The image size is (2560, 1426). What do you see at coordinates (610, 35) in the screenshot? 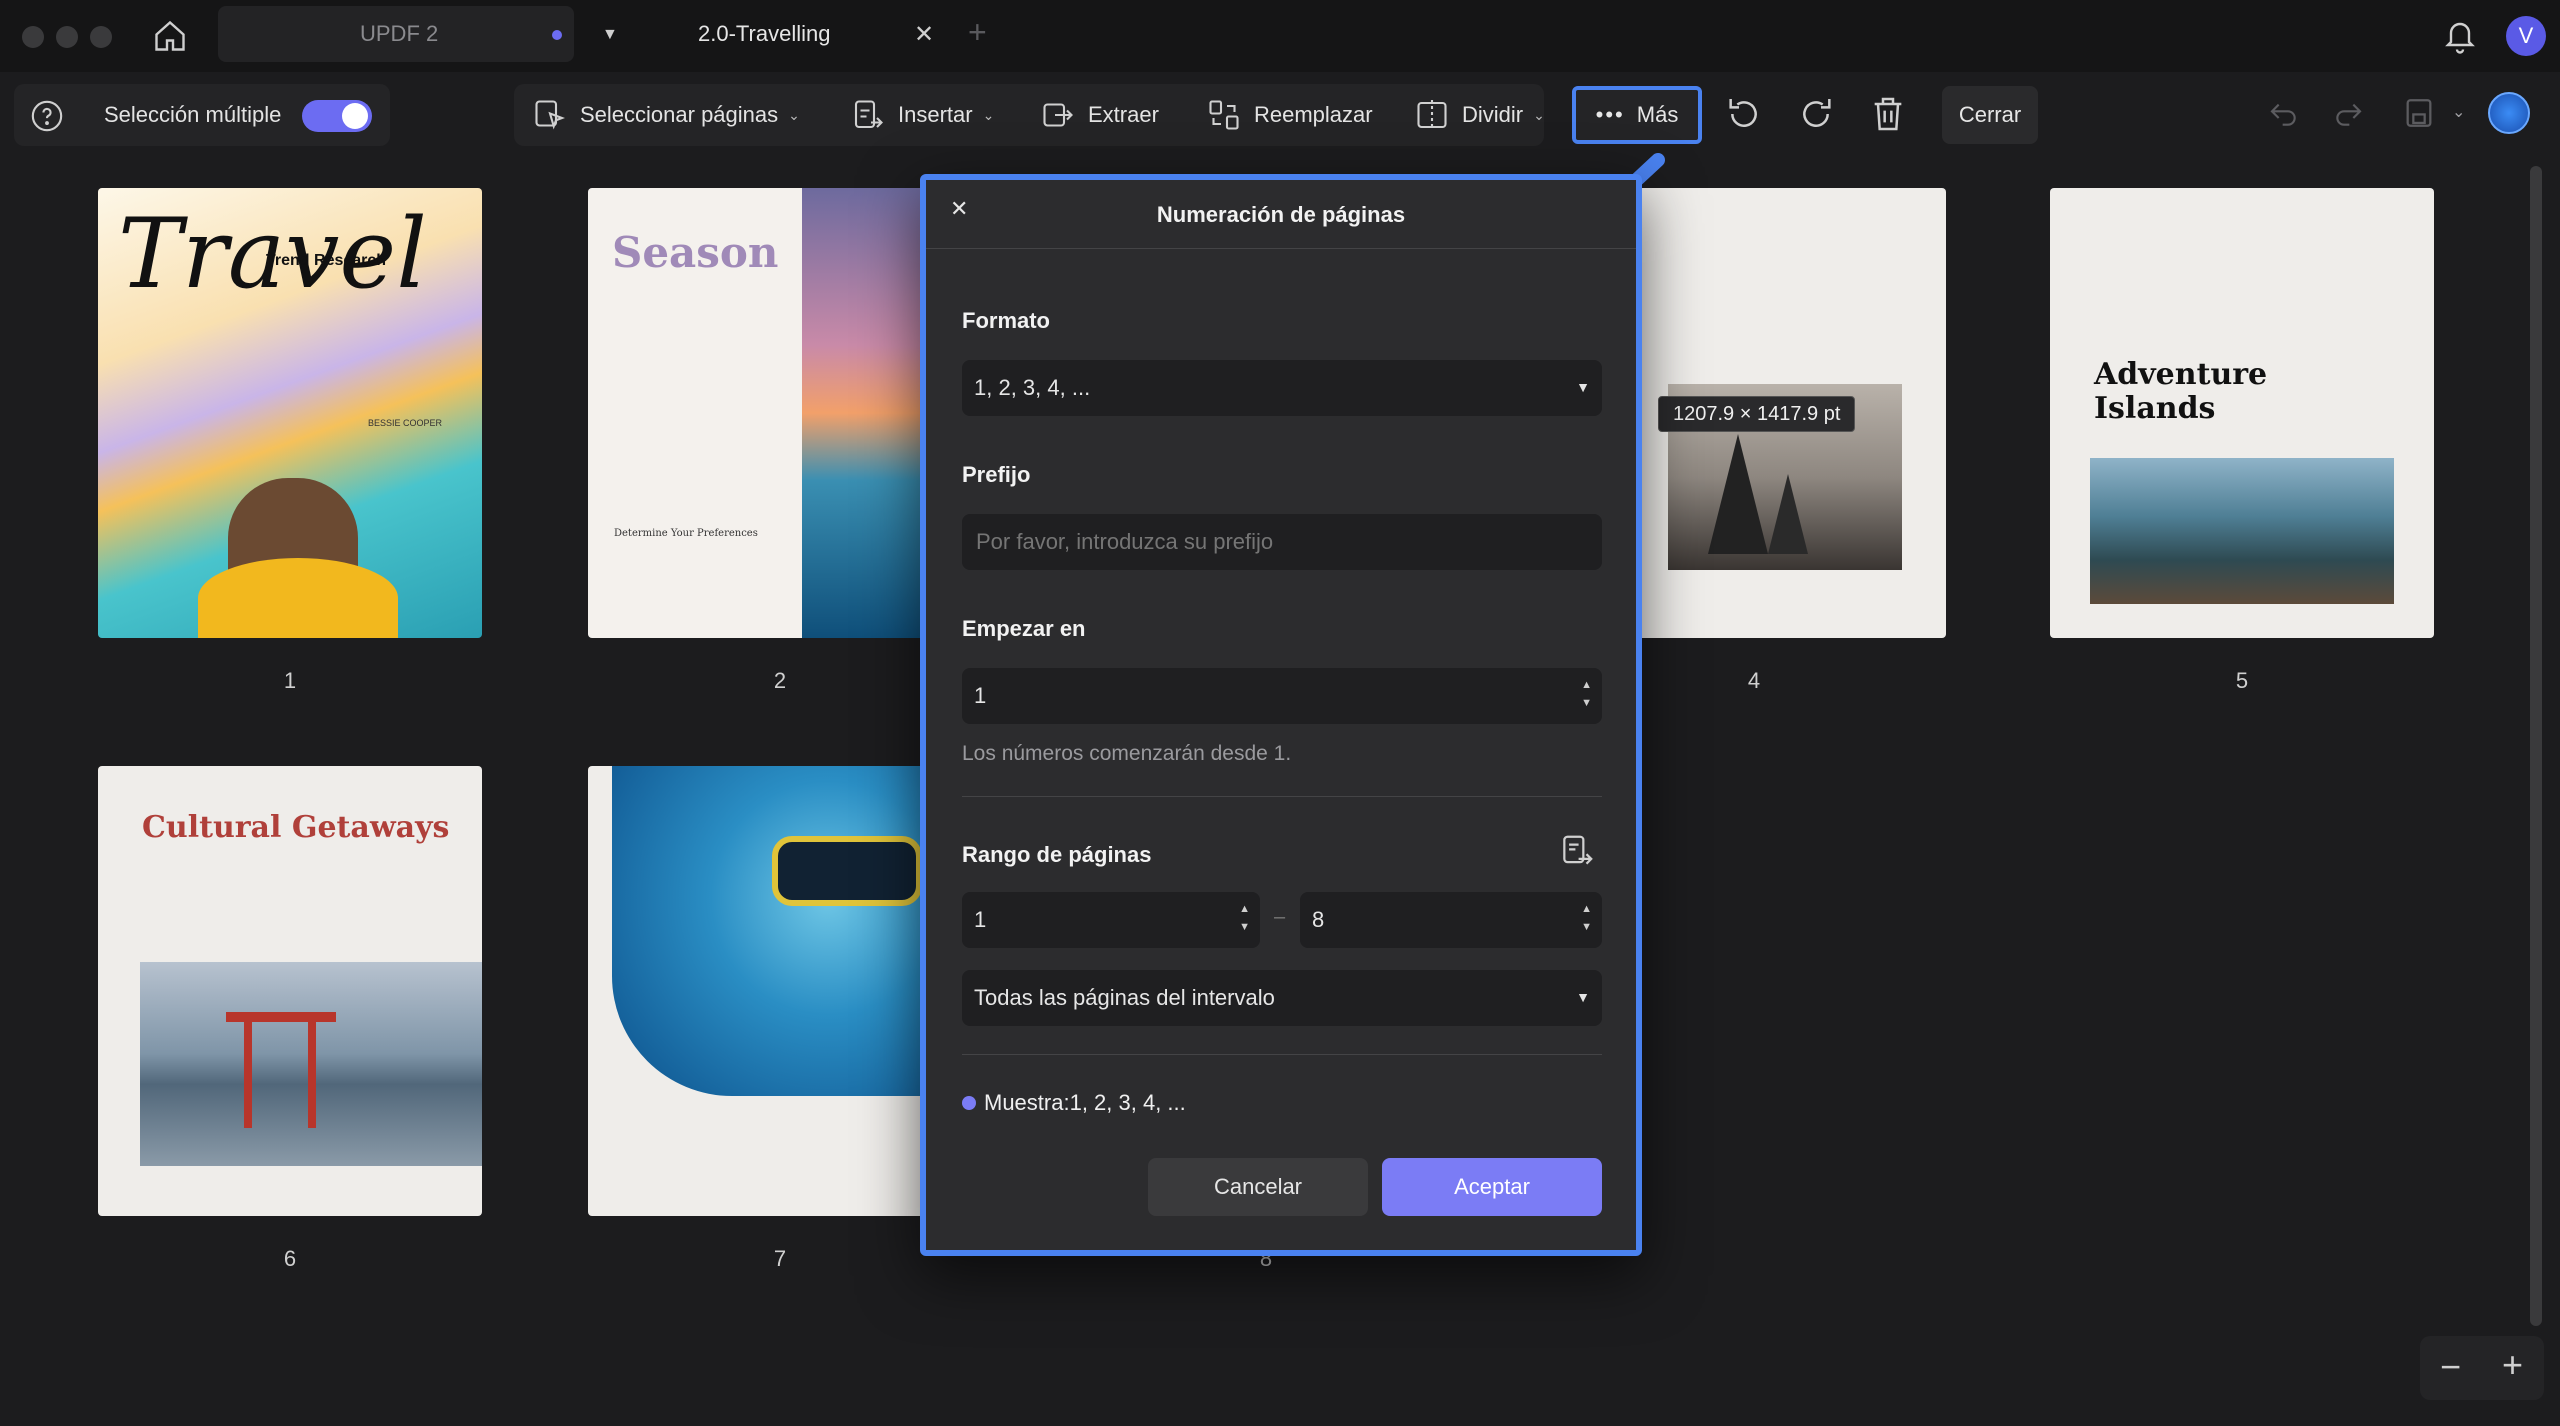
I see `tab-list-chevron-icon: ▼` at bounding box center [610, 35].